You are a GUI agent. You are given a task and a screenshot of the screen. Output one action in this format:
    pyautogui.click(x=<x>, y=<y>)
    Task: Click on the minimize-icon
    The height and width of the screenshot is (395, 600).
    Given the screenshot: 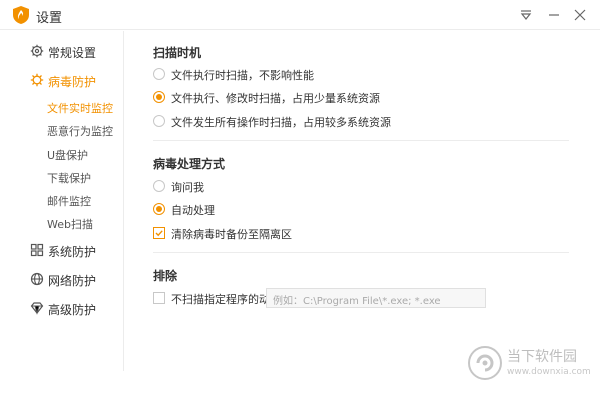 What is the action you would take?
    pyautogui.click(x=554, y=15)
    